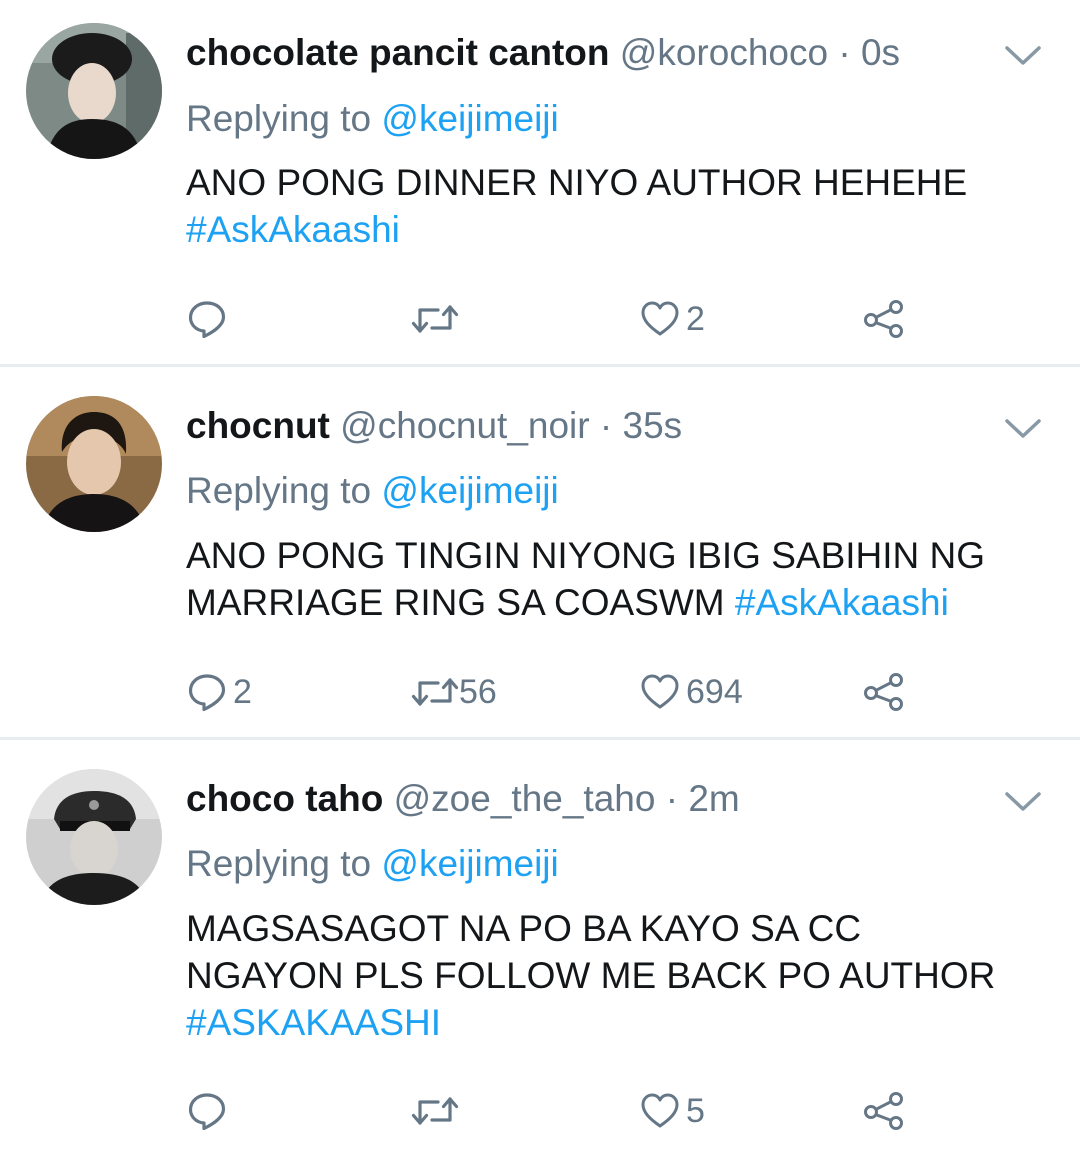 The width and height of the screenshot is (1080, 1156). What do you see at coordinates (284, 798) in the screenshot?
I see `display-name: choco taho` at bounding box center [284, 798].